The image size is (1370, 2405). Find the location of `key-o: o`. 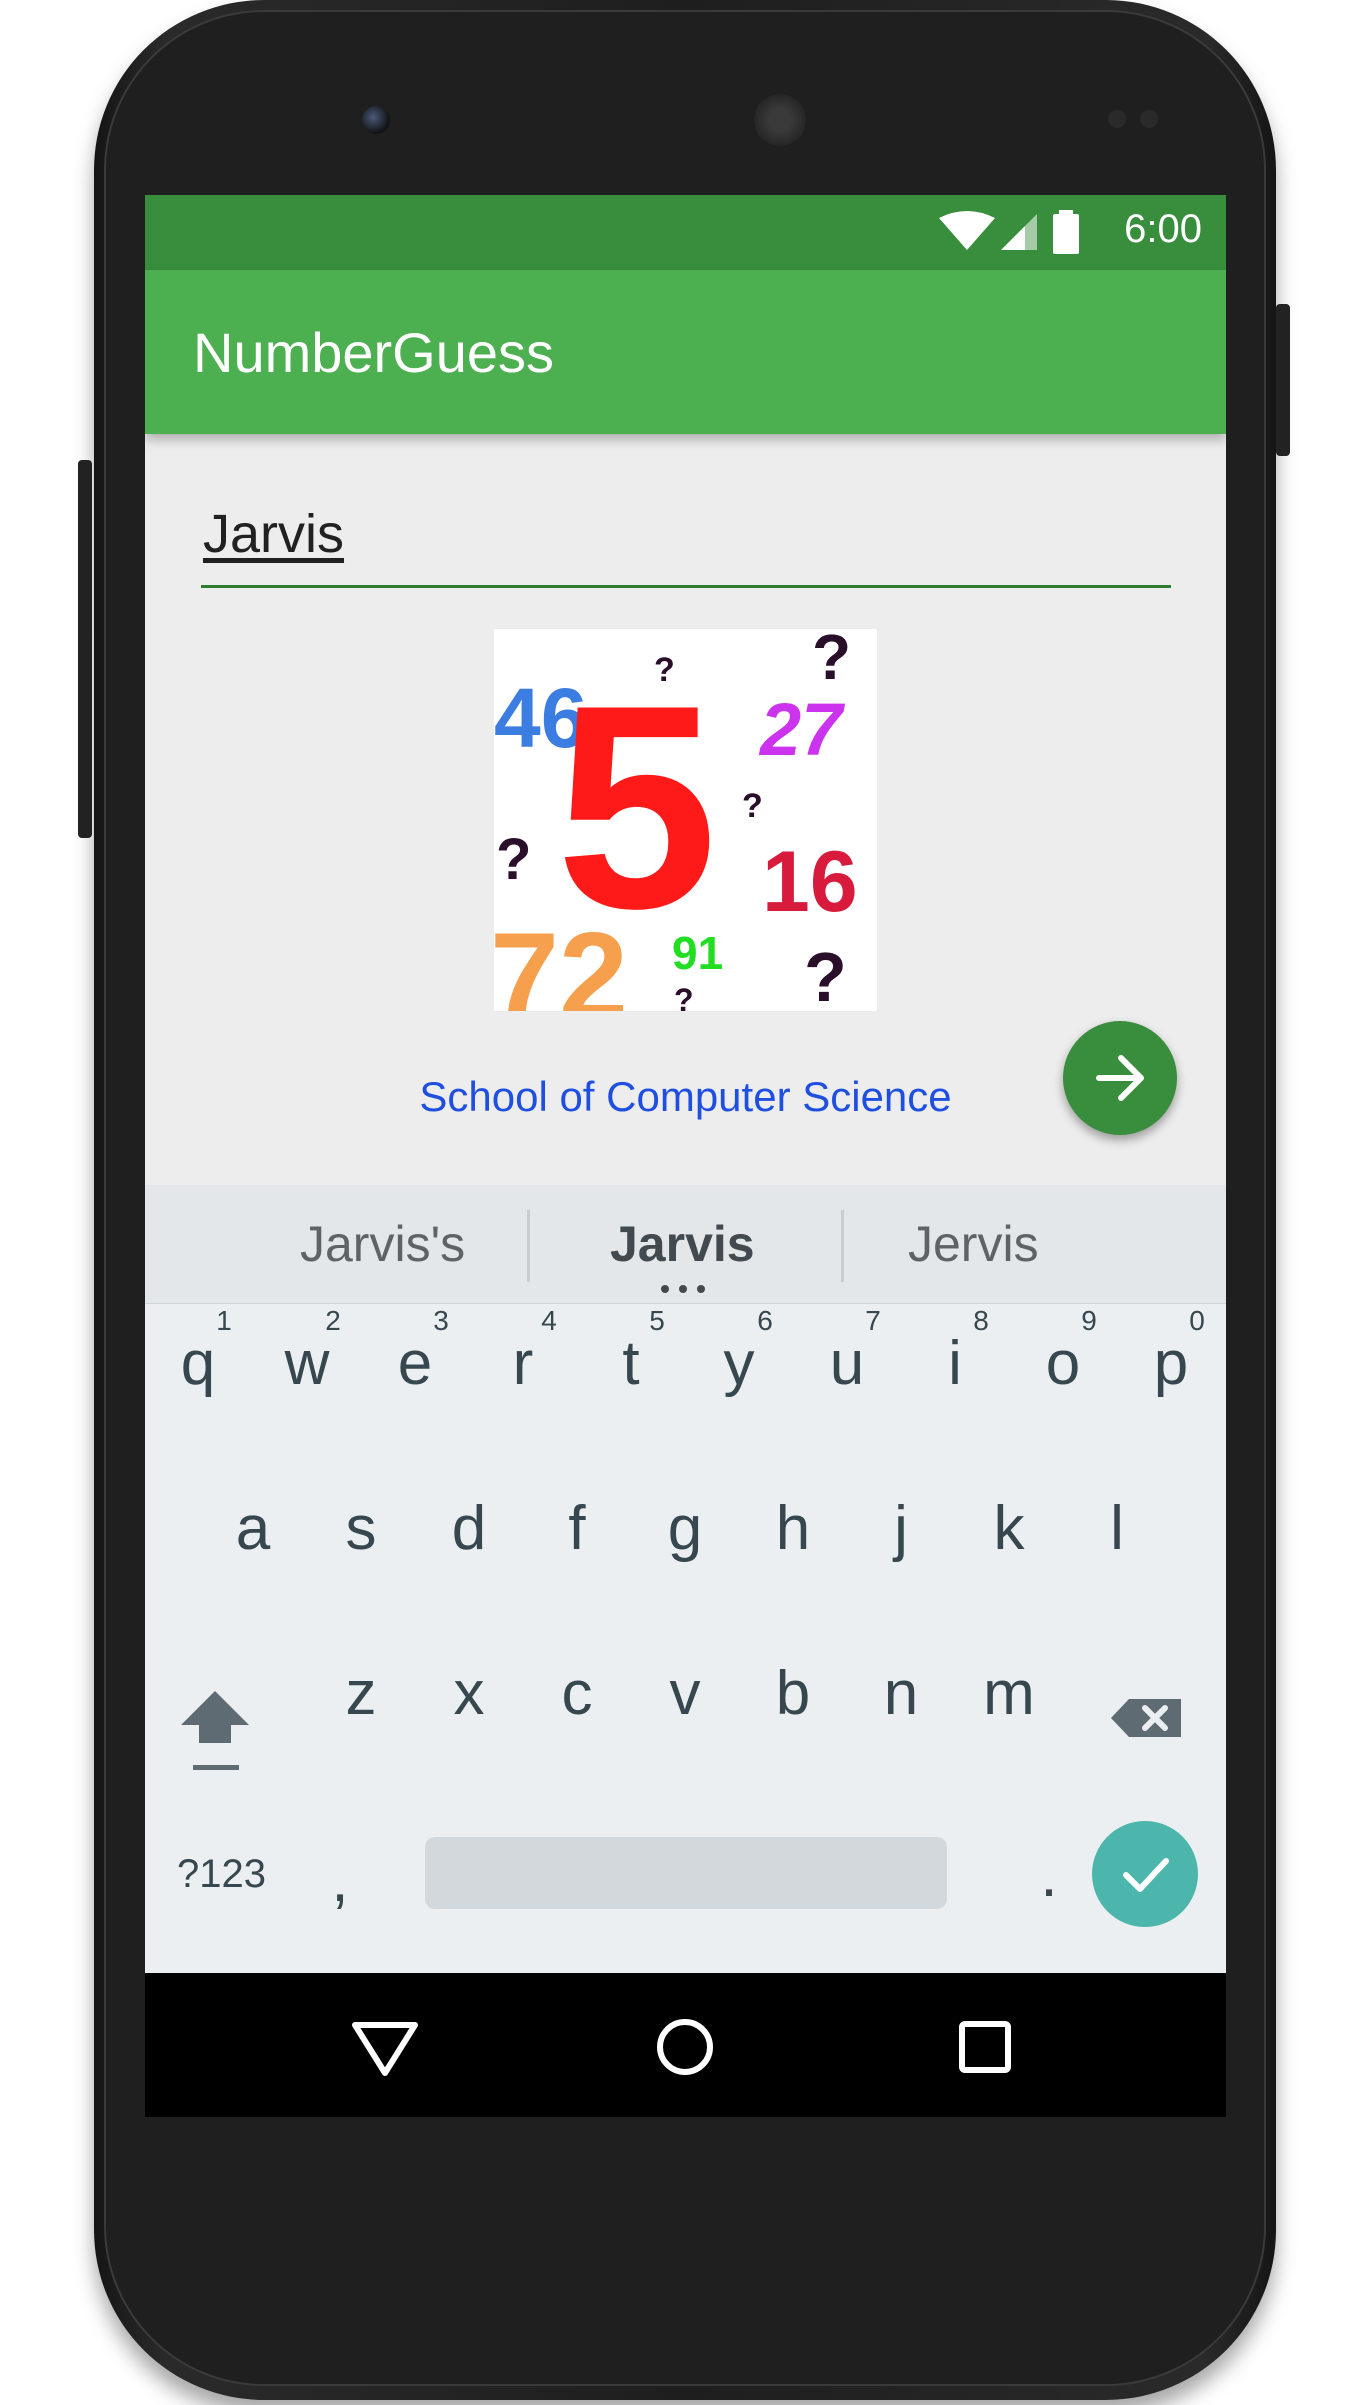

key-o: o is located at coordinates (1063, 1363).